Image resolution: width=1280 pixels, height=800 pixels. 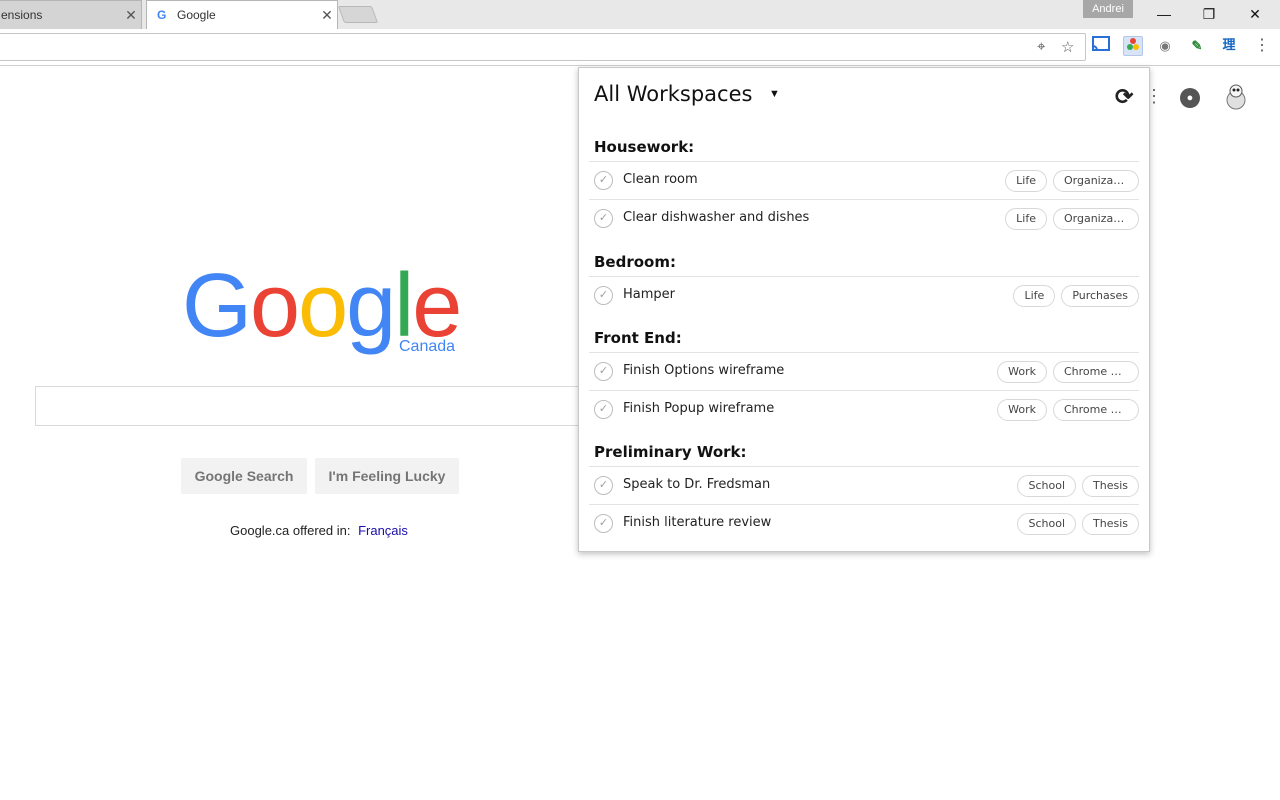 What do you see at coordinates (644, 147) in the screenshot?
I see `group-heading: Housework:` at bounding box center [644, 147].